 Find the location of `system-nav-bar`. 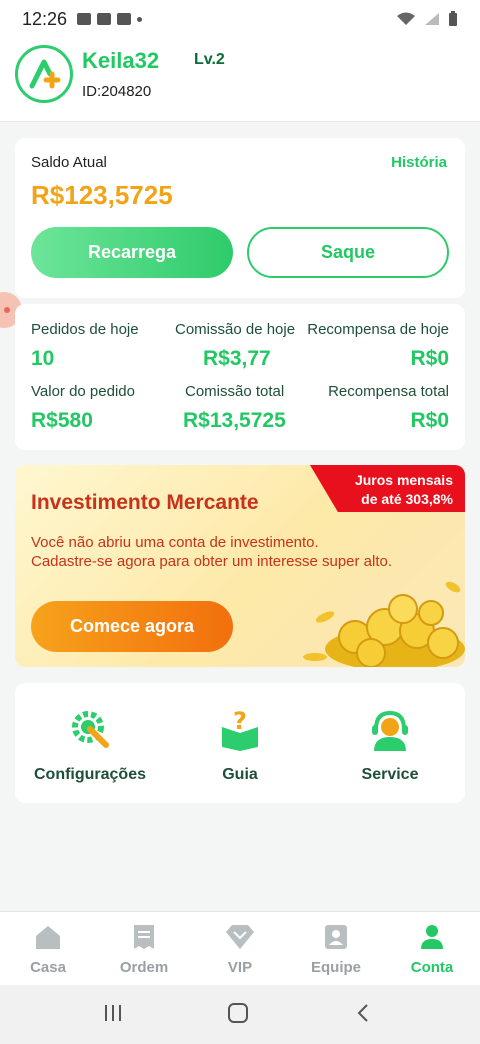

system-nav-bar is located at coordinates (240, 1014).